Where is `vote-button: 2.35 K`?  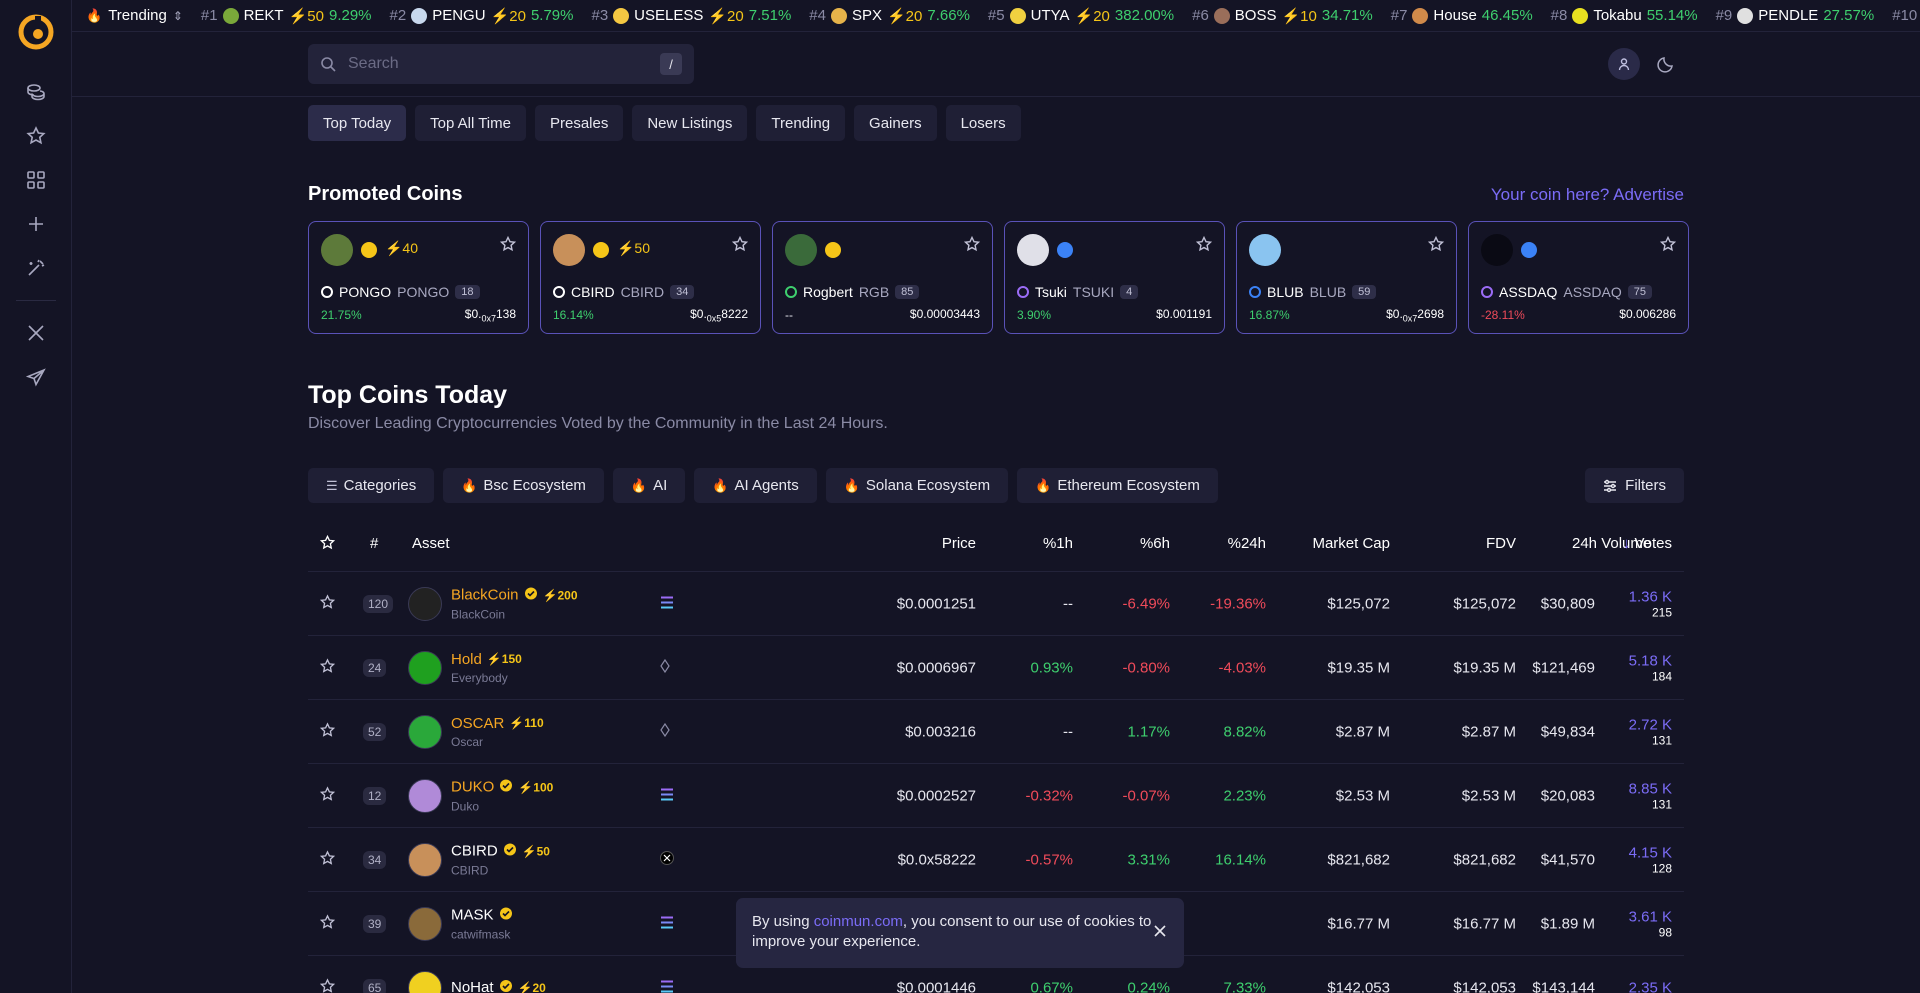
vote-button: 2.35 K is located at coordinates (1650, 986).